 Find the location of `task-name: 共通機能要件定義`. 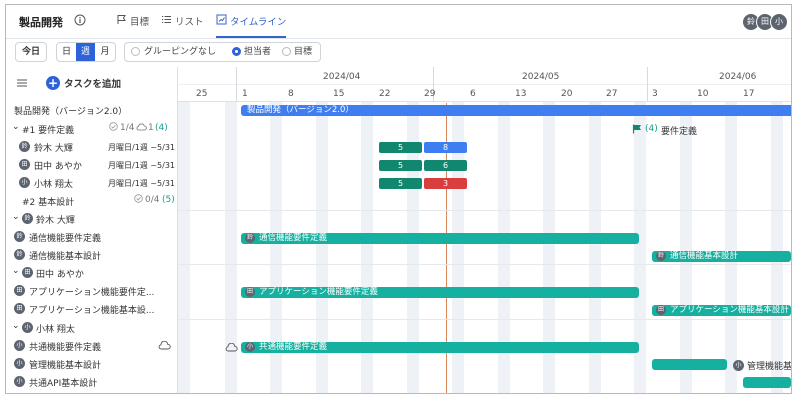

task-name: 共通機能要件定義 is located at coordinates (65, 348).